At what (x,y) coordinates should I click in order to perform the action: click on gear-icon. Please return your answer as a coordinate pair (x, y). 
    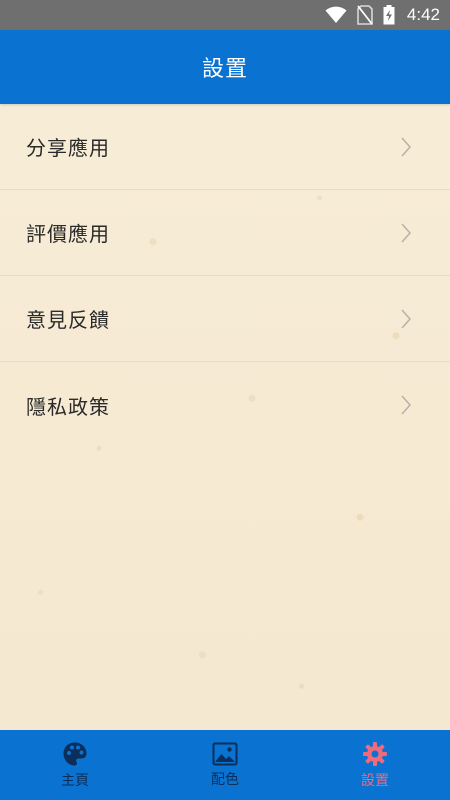
    Looking at the image, I should click on (375, 755).